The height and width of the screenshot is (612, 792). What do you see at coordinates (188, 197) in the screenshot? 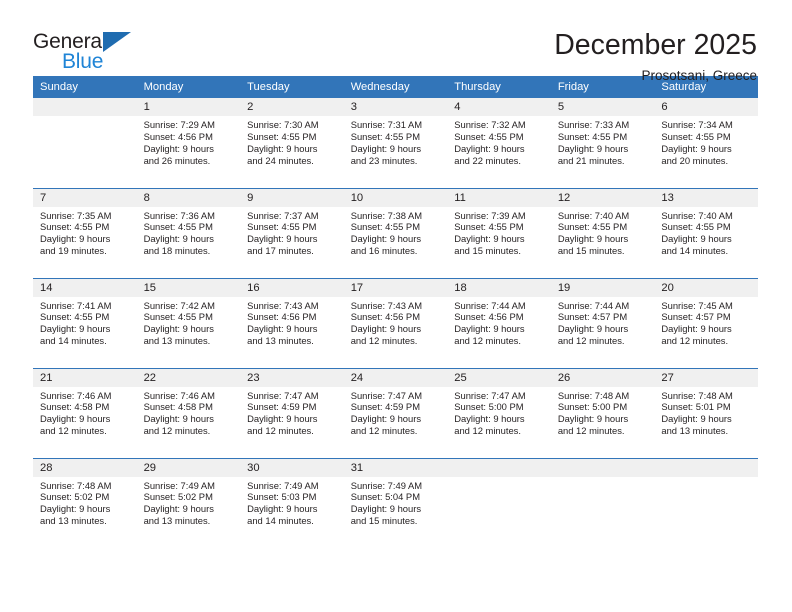
I see `day-number: 8` at bounding box center [188, 197].